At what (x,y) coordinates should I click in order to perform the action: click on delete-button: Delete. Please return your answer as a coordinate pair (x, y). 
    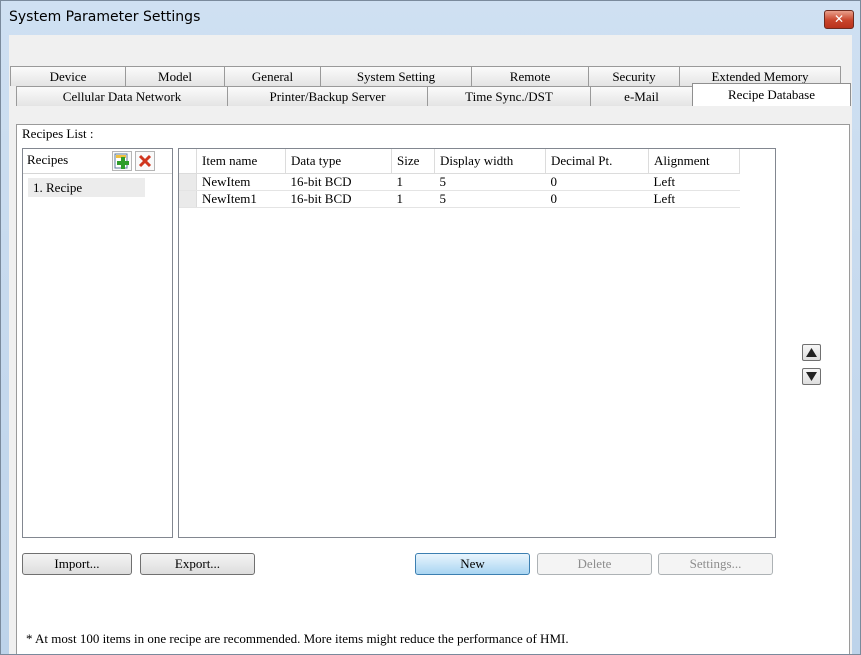
    Looking at the image, I should click on (594, 564).